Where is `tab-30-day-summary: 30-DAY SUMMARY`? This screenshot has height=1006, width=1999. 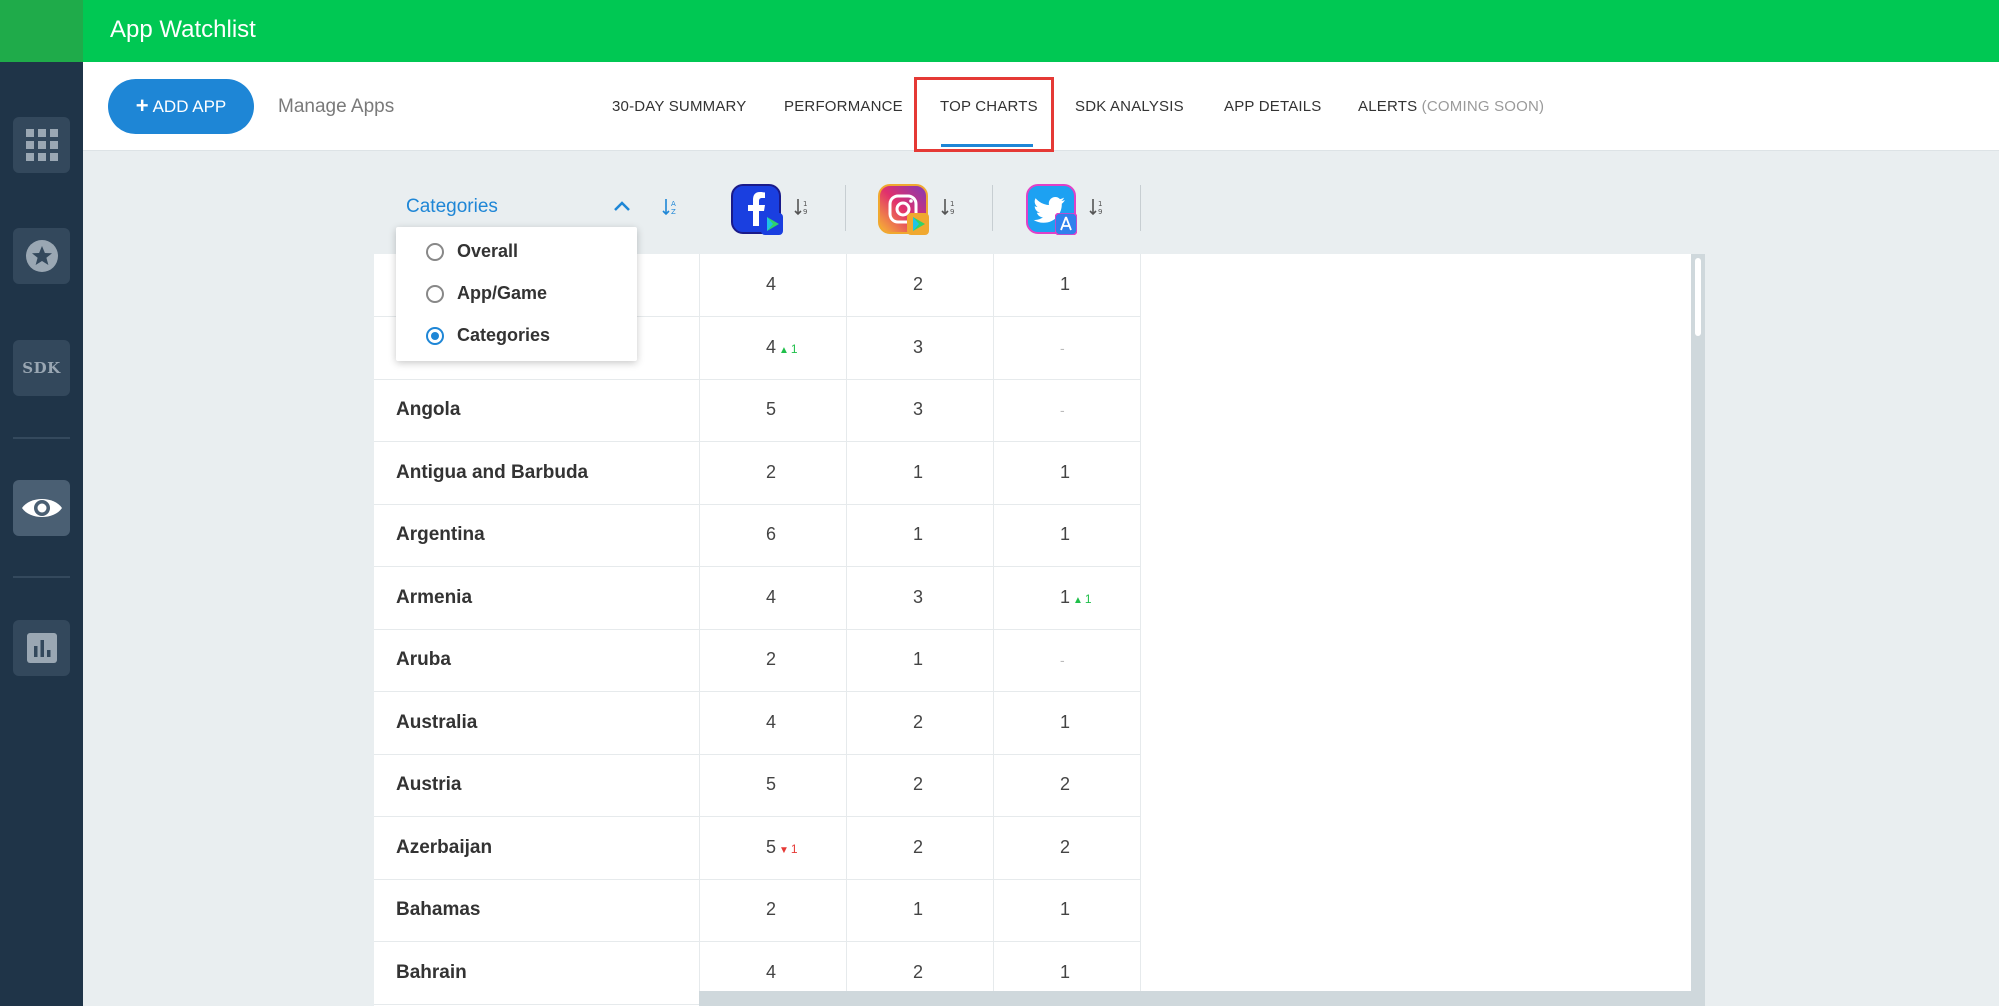
tab-30-day-summary: 30-DAY SUMMARY is located at coordinates (679, 106).